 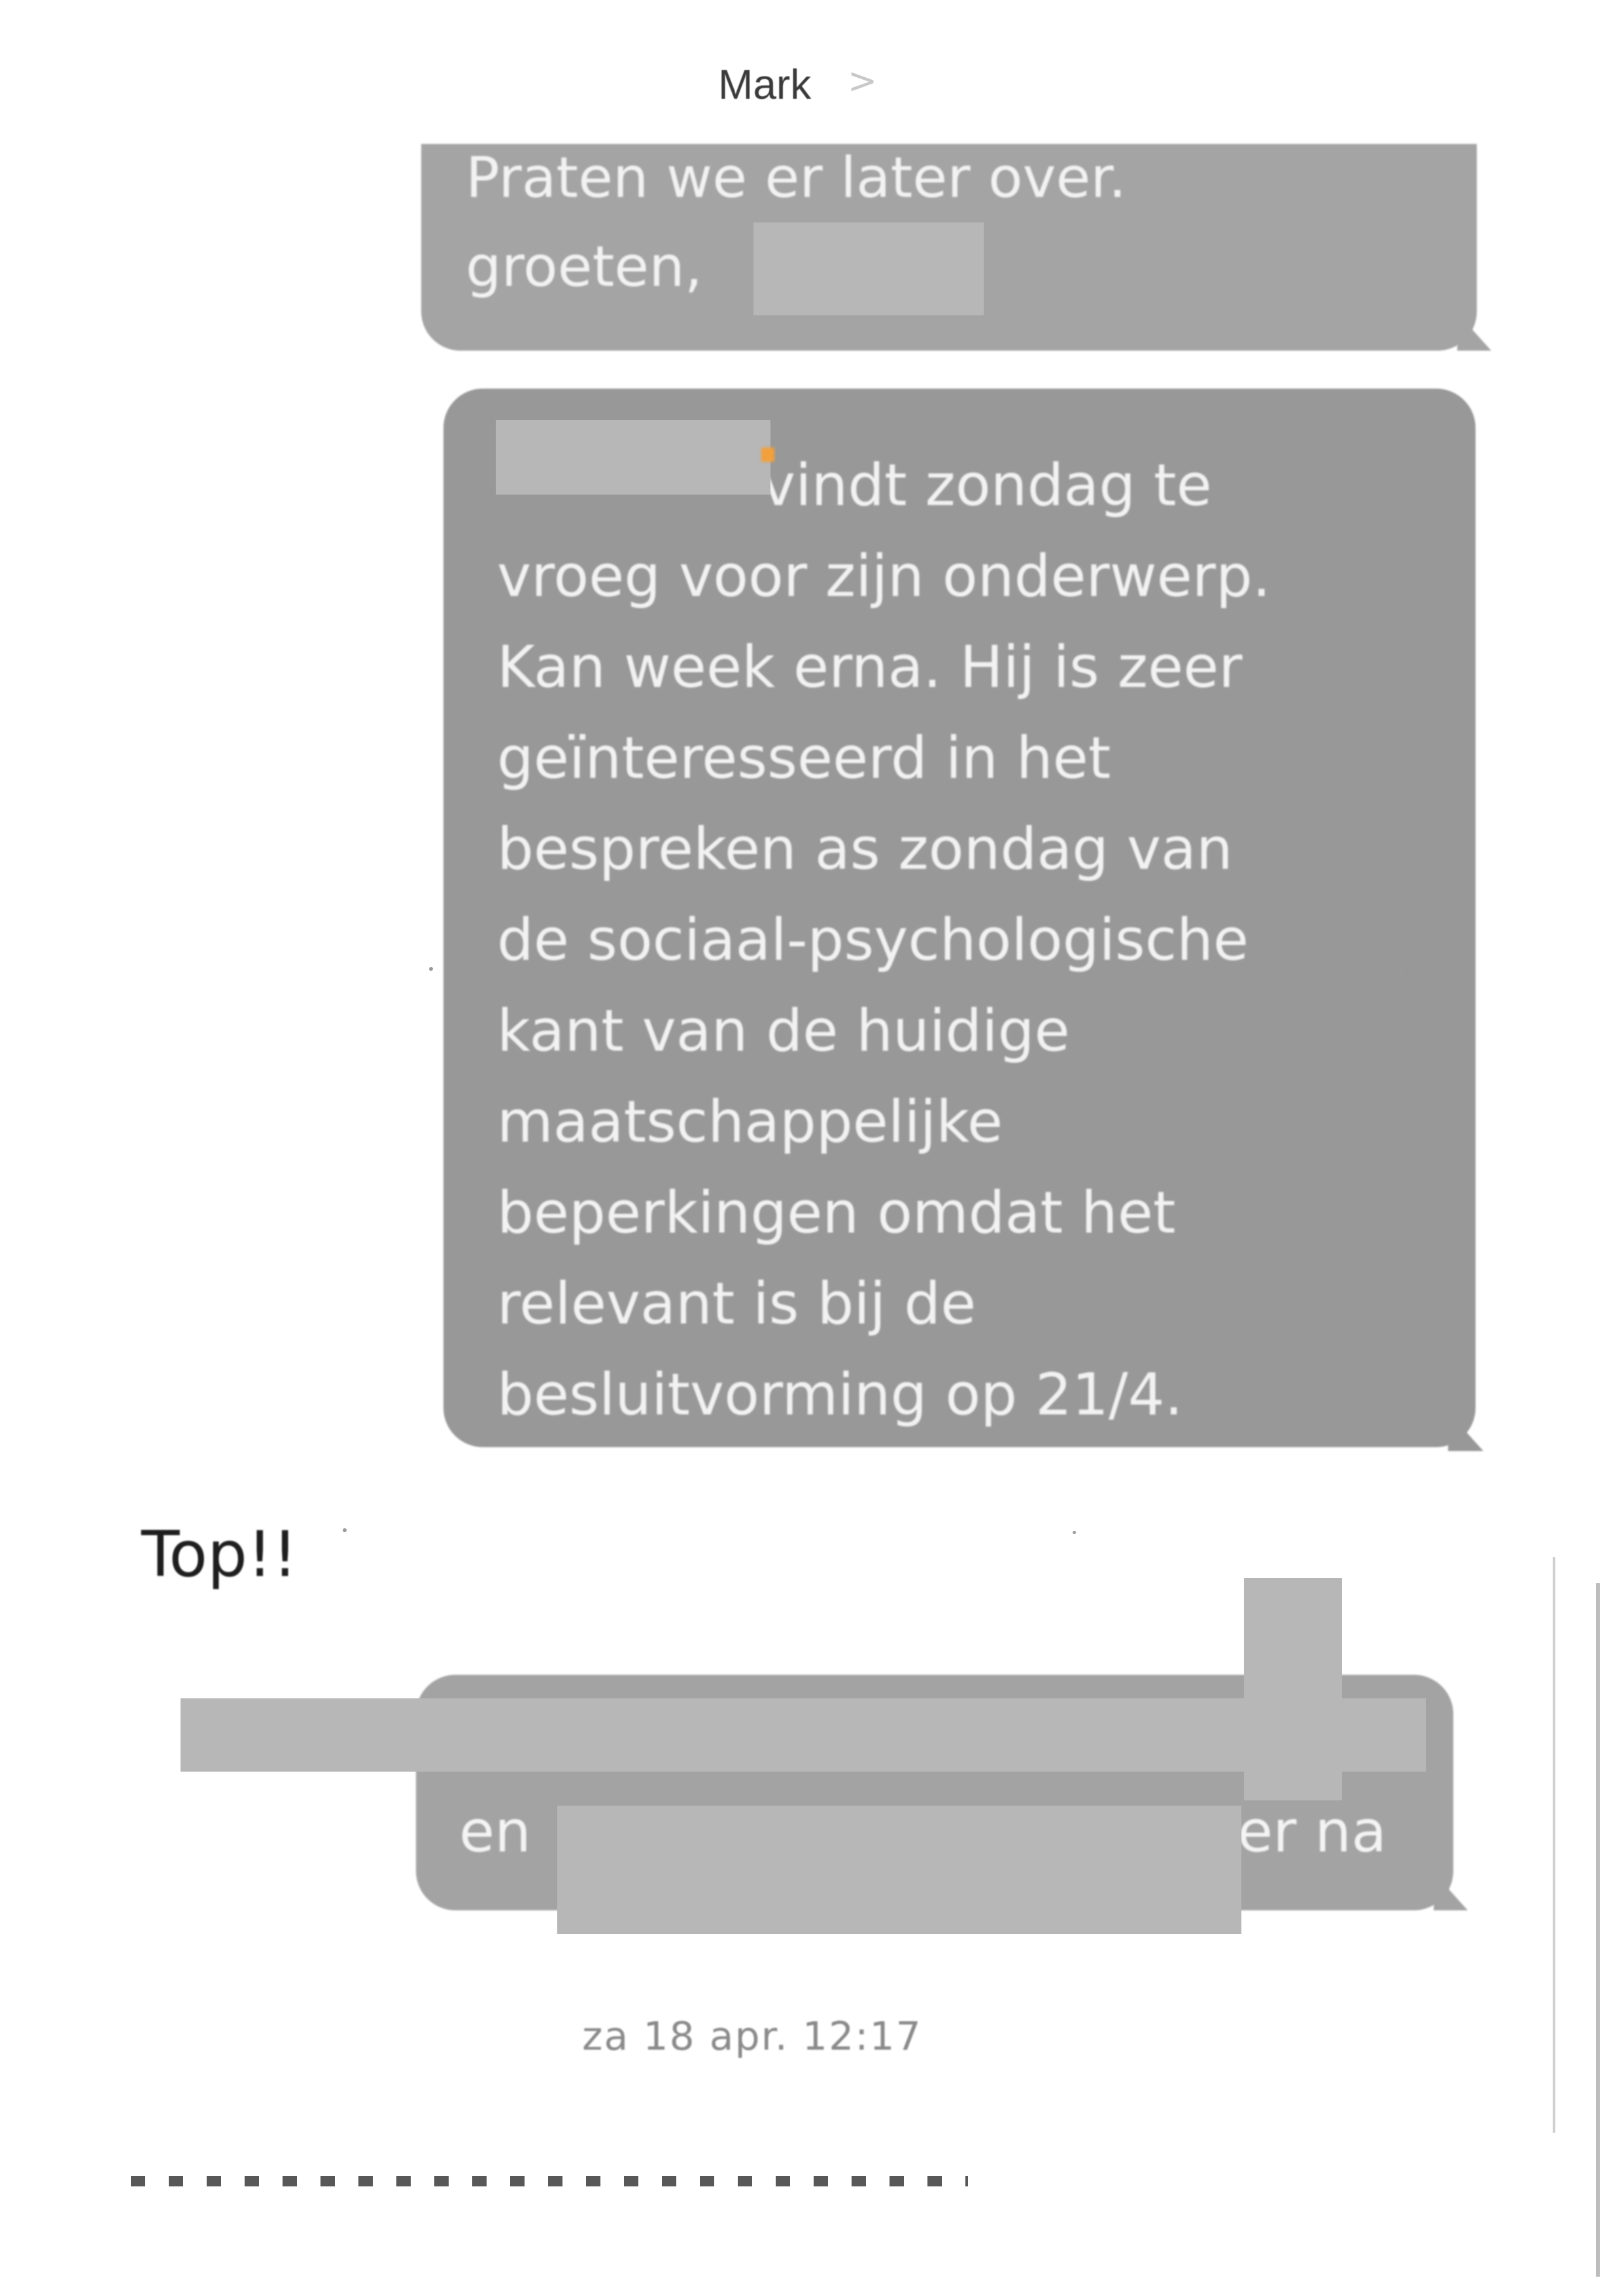 What do you see at coordinates (750, 1121) in the screenshot?
I see `message-line: maatschappelijke` at bounding box center [750, 1121].